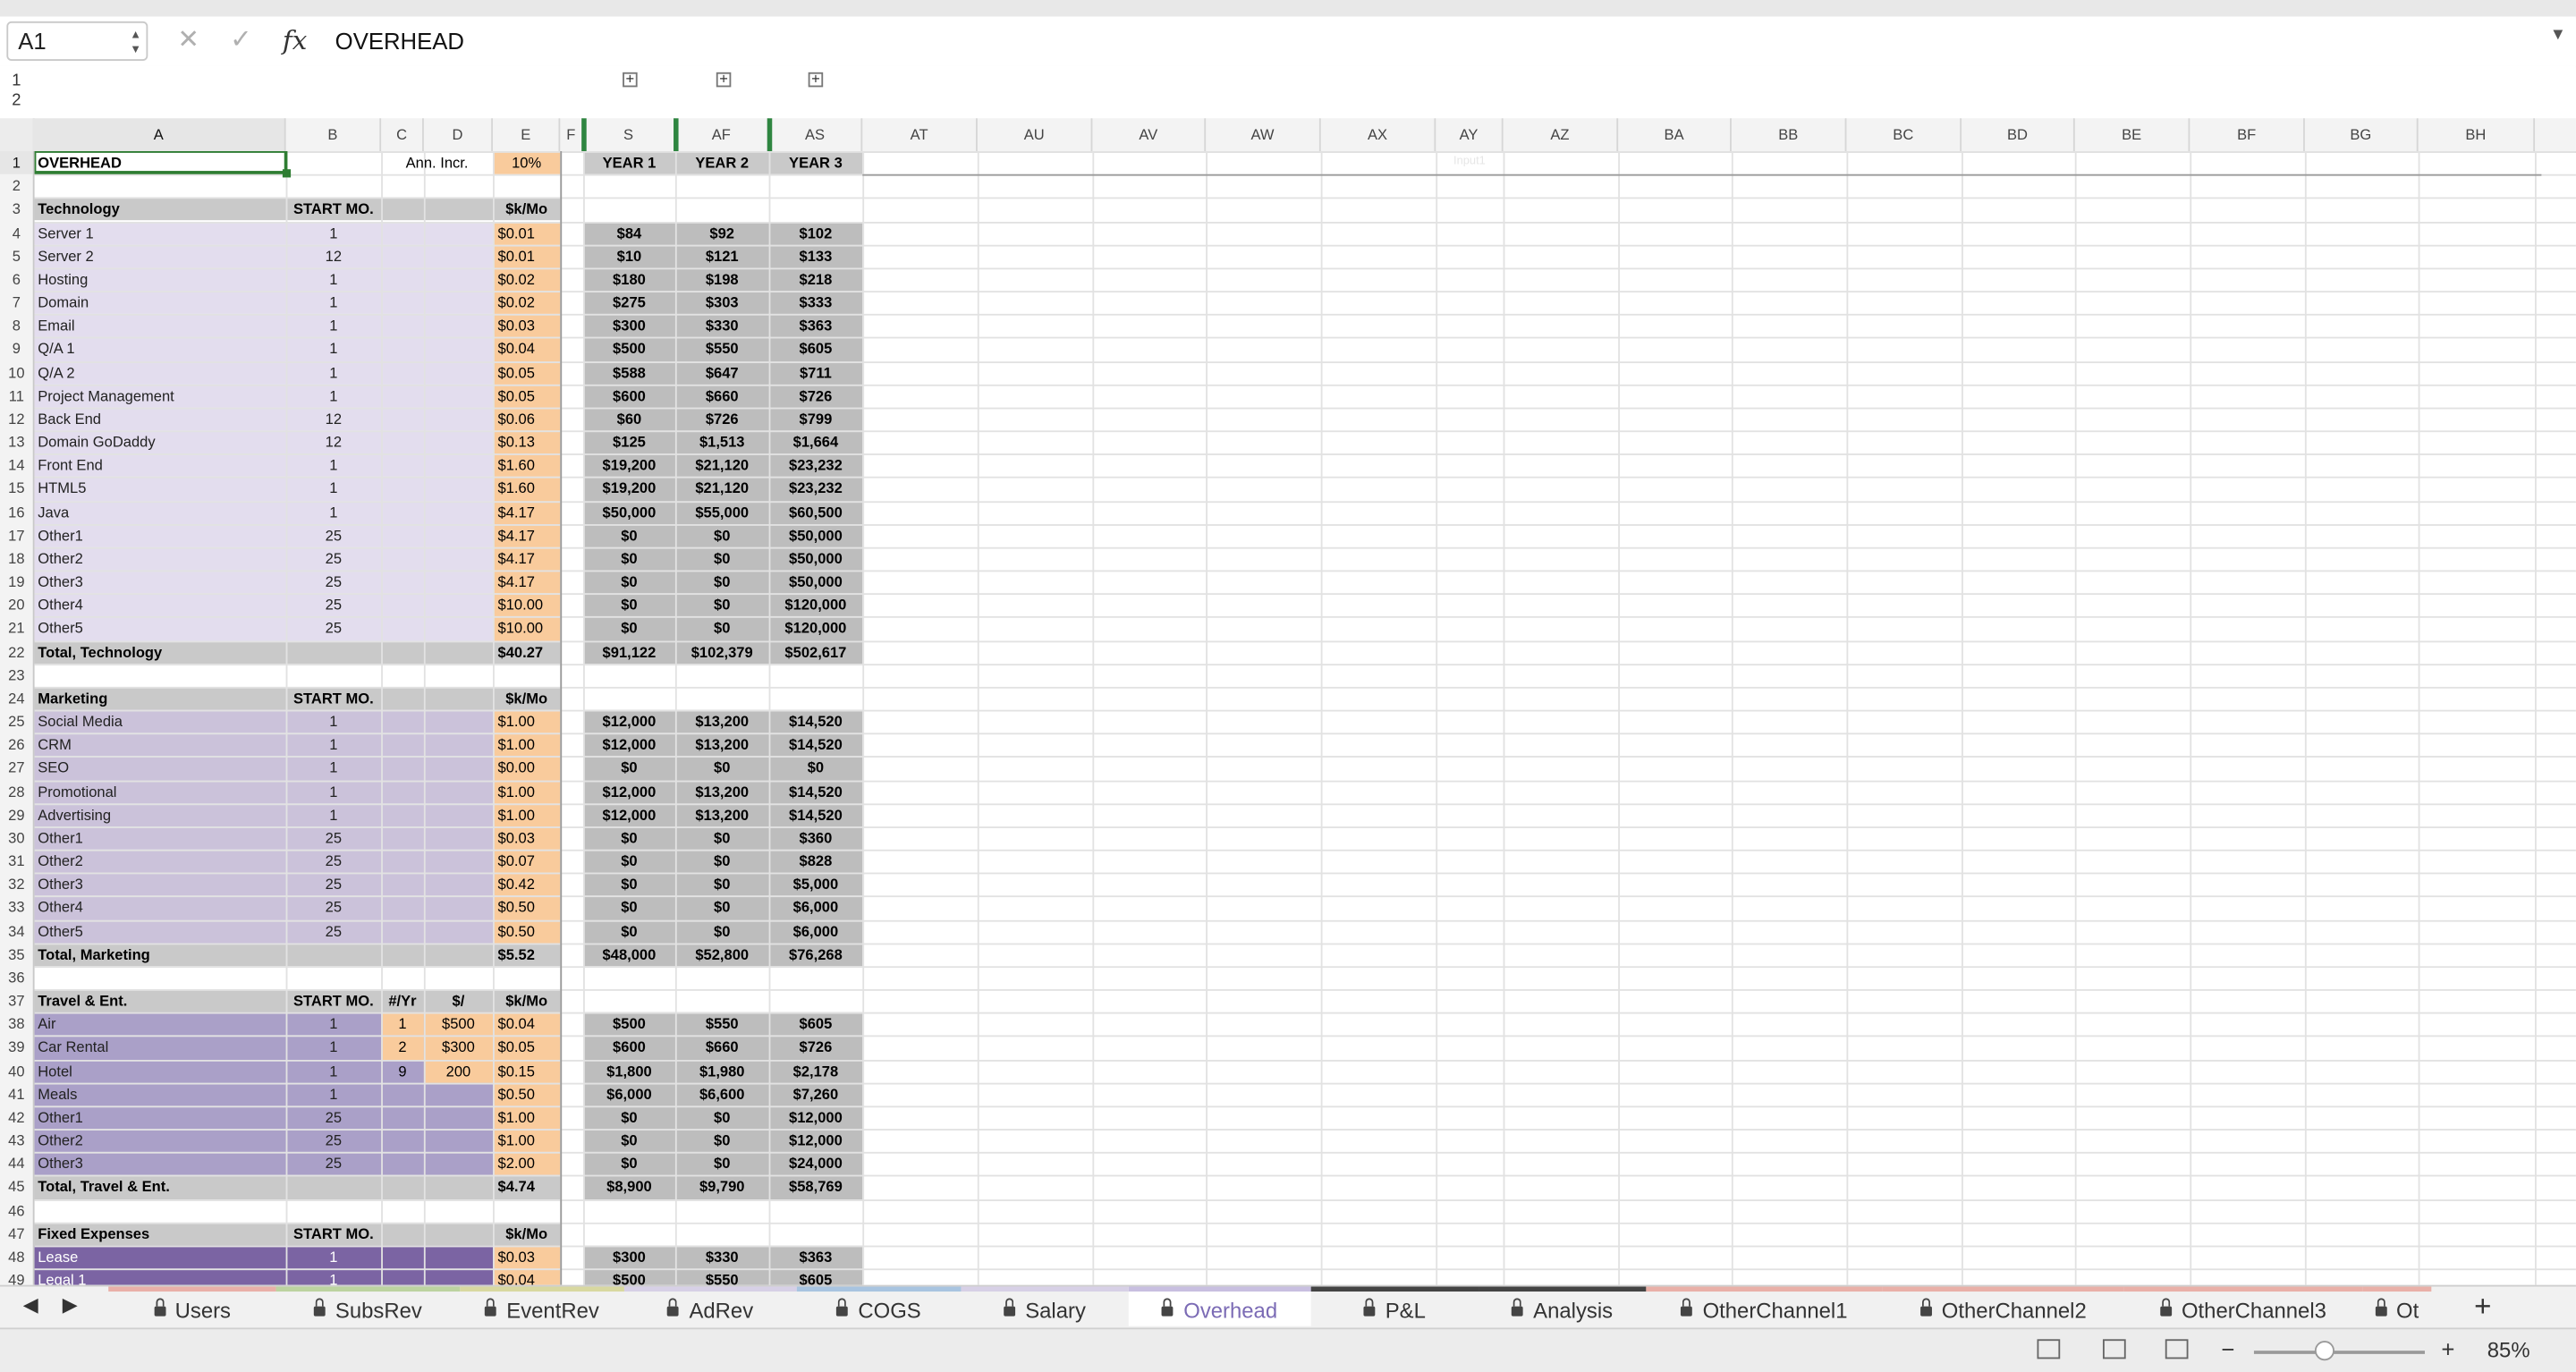 Image resolution: width=2576 pixels, height=1372 pixels. Describe the element at coordinates (816, 861) in the screenshot. I see `year3-value: $828` at that location.